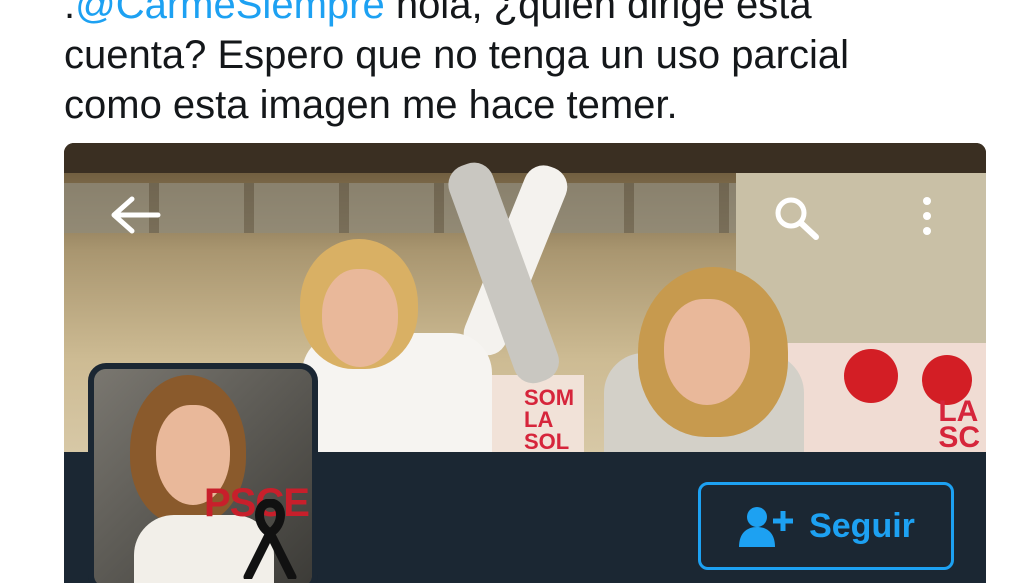  Describe the element at coordinates (862, 525) in the screenshot. I see `follow-button-label: Seguir` at that location.